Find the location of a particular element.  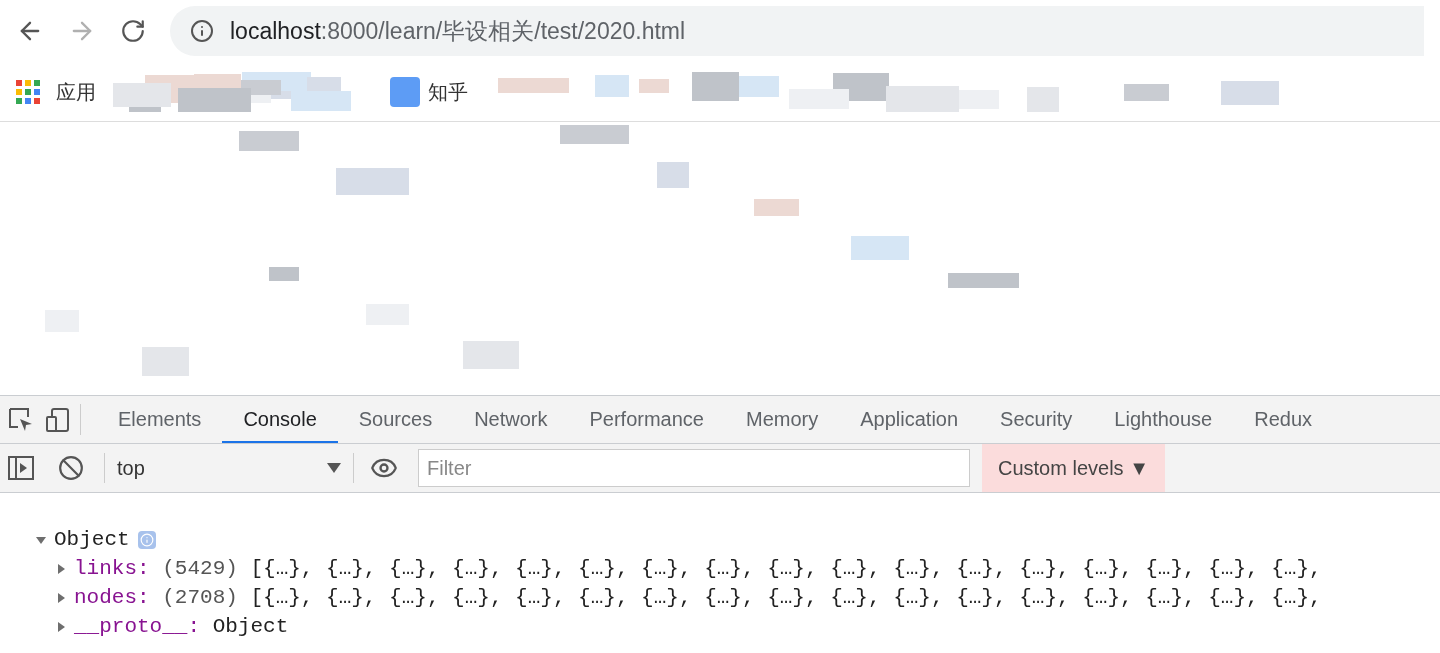

devtools-tab: Sources is located at coordinates (395, 419).